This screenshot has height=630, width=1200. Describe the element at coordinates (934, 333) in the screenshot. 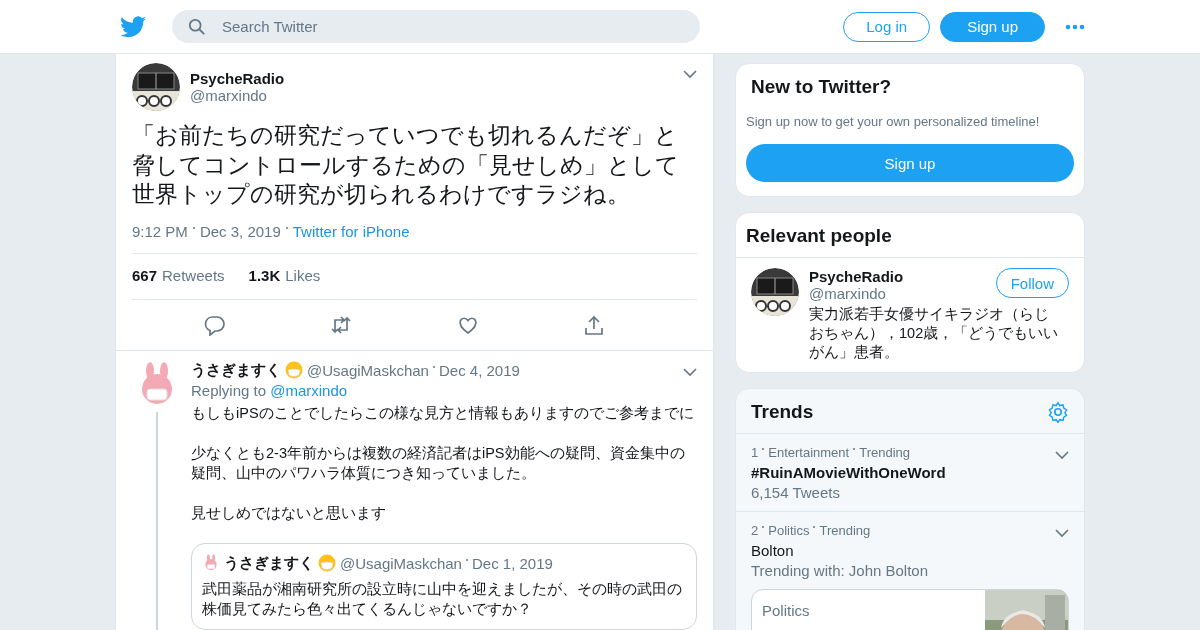

I see `user-bio: 実力派若手女優サイキラジオ（らじおちゃん），102歳，「どうでもいいがん」患者。` at that location.